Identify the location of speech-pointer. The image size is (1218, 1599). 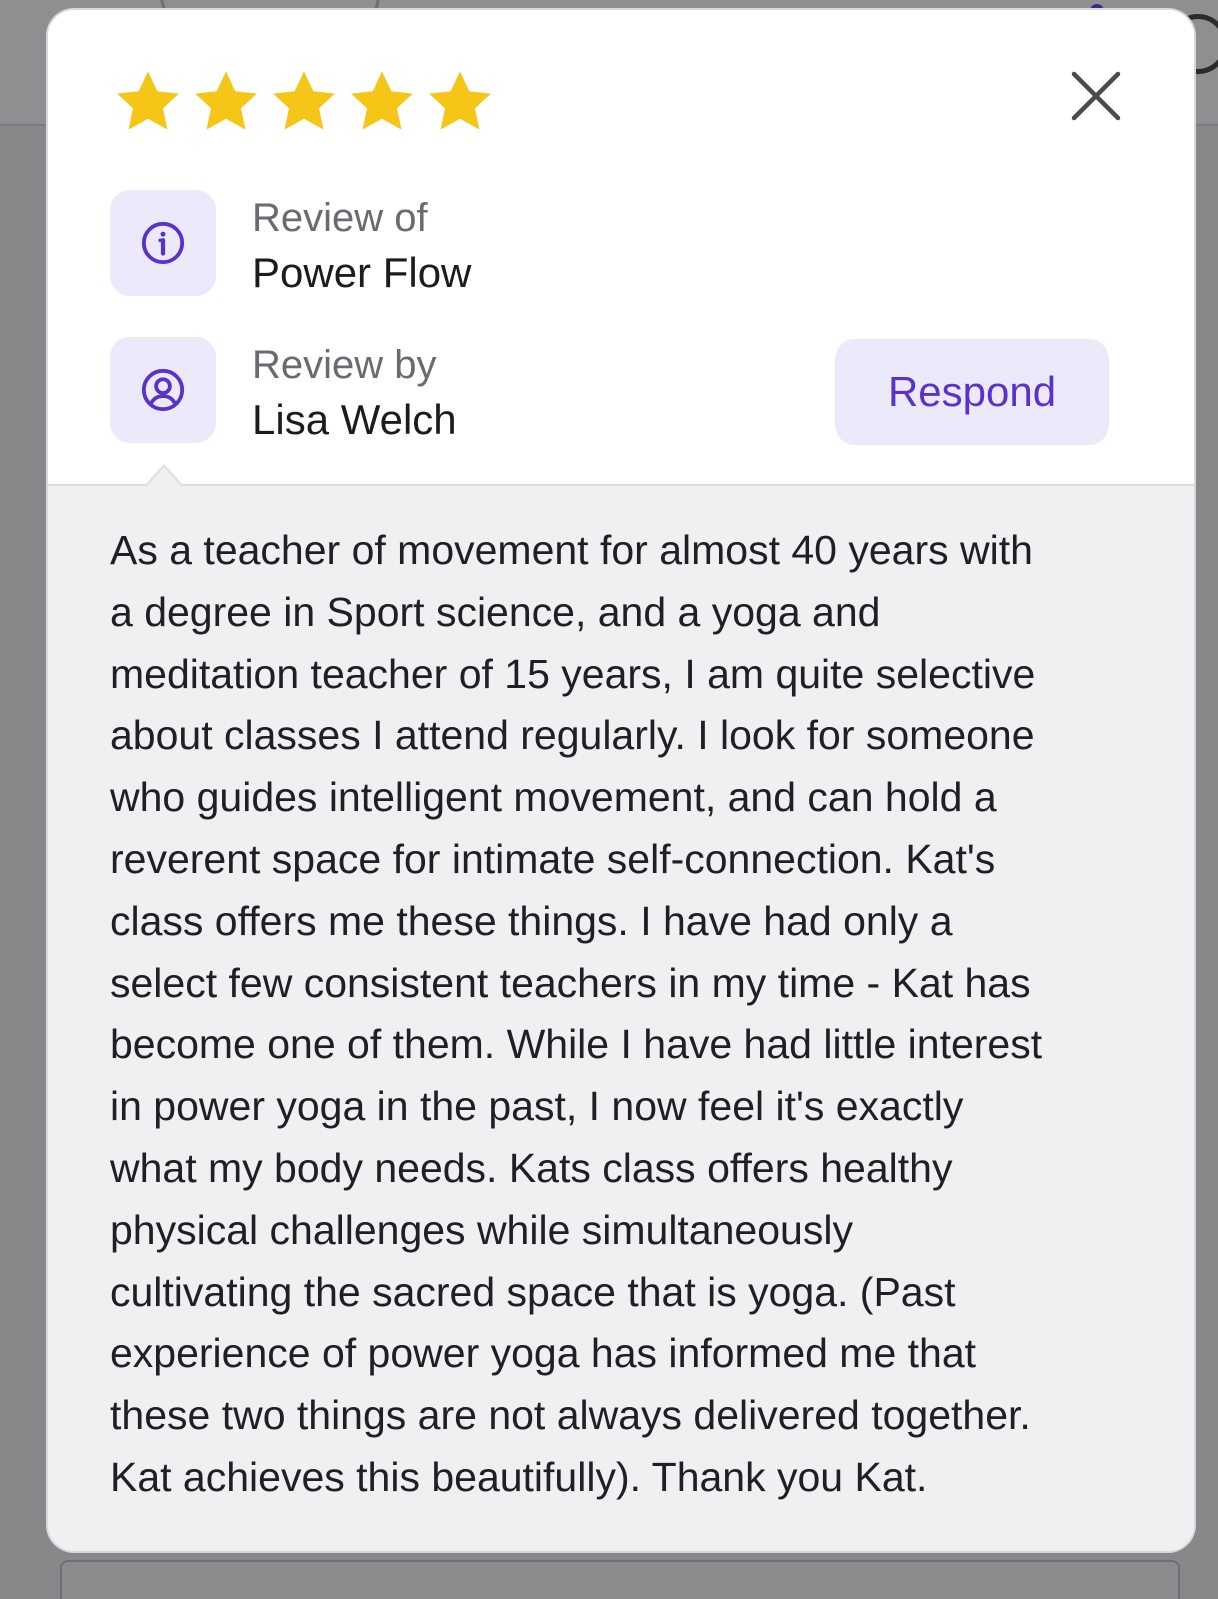
(164, 475).